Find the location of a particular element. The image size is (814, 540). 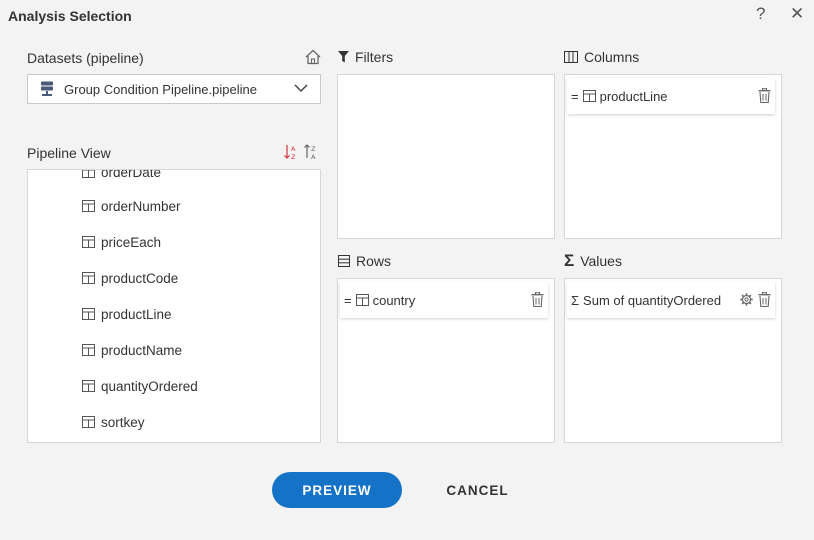

datasets-label: Datasets (pipeline) is located at coordinates (85, 58).